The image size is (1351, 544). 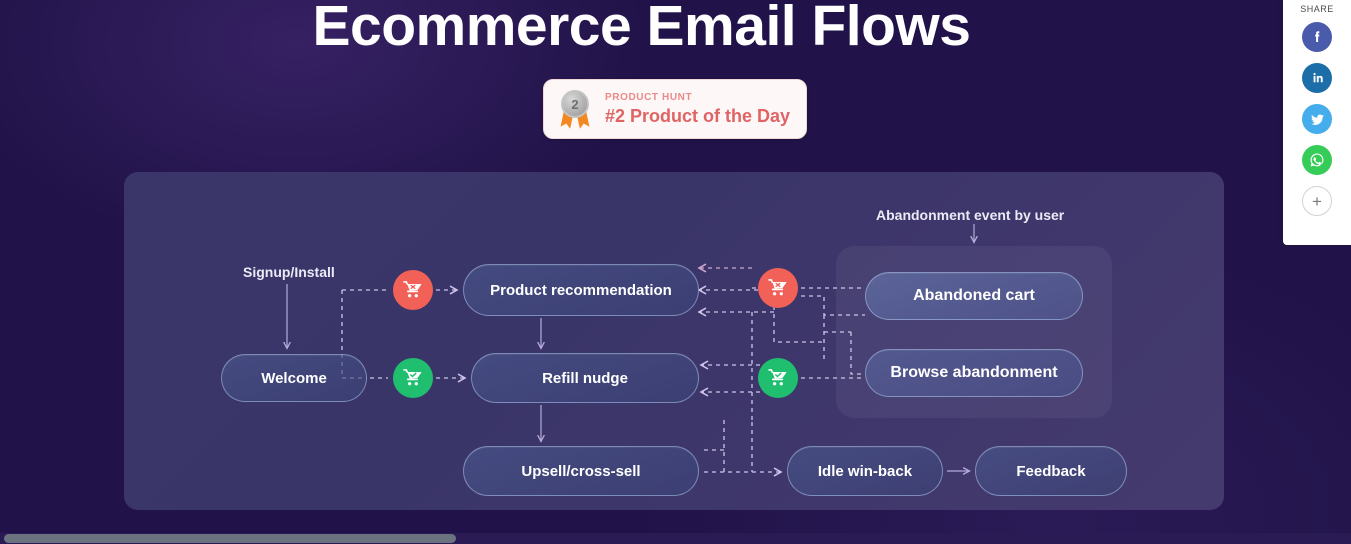 I want to click on linkedin-icon, so click(x=1317, y=78).